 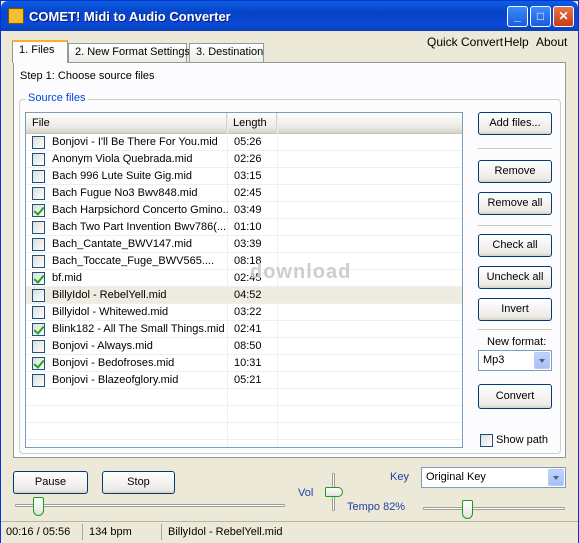 What do you see at coordinates (16, 16) in the screenshot?
I see `app-icon` at bounding box center [16, 16].